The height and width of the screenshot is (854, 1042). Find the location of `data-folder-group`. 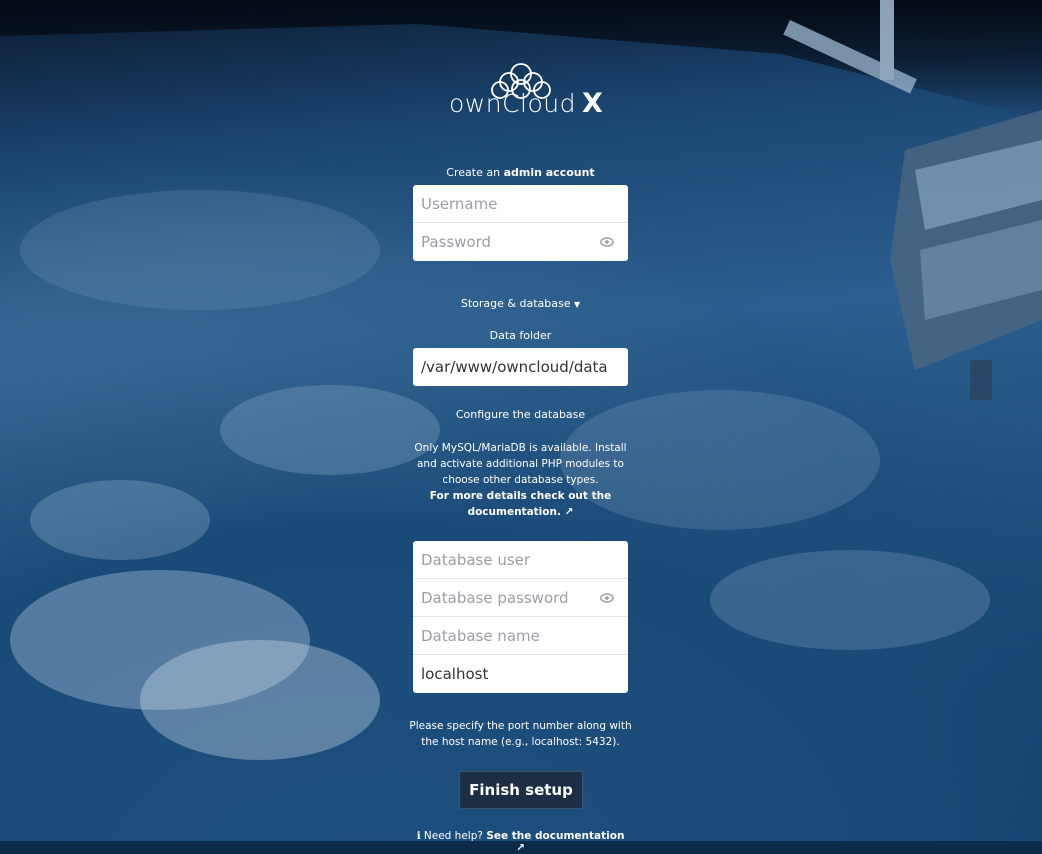

data-folder-group is located at coordinates (520, 367).